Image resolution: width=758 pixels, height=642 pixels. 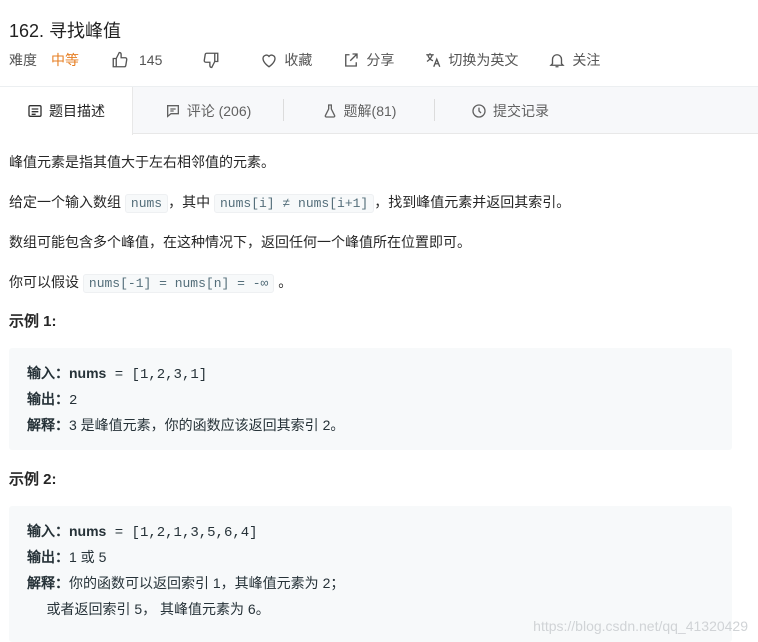 I want to click on example-output: 输出：1 或 5, so click(x=67, y=557).